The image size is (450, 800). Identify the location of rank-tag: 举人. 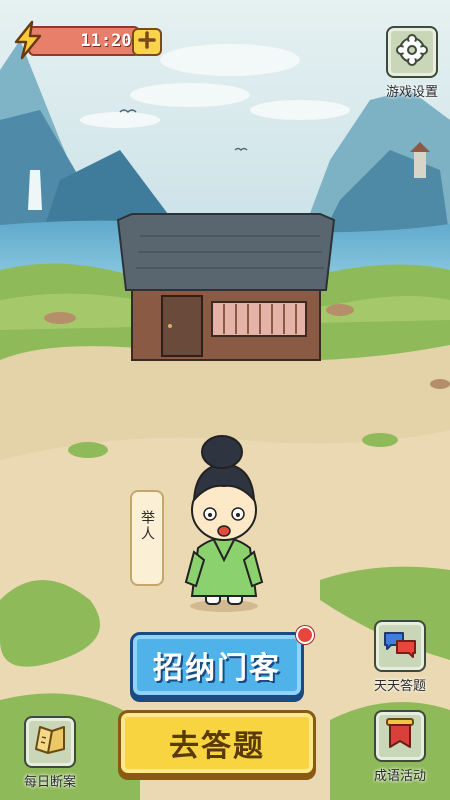
(147, 538).